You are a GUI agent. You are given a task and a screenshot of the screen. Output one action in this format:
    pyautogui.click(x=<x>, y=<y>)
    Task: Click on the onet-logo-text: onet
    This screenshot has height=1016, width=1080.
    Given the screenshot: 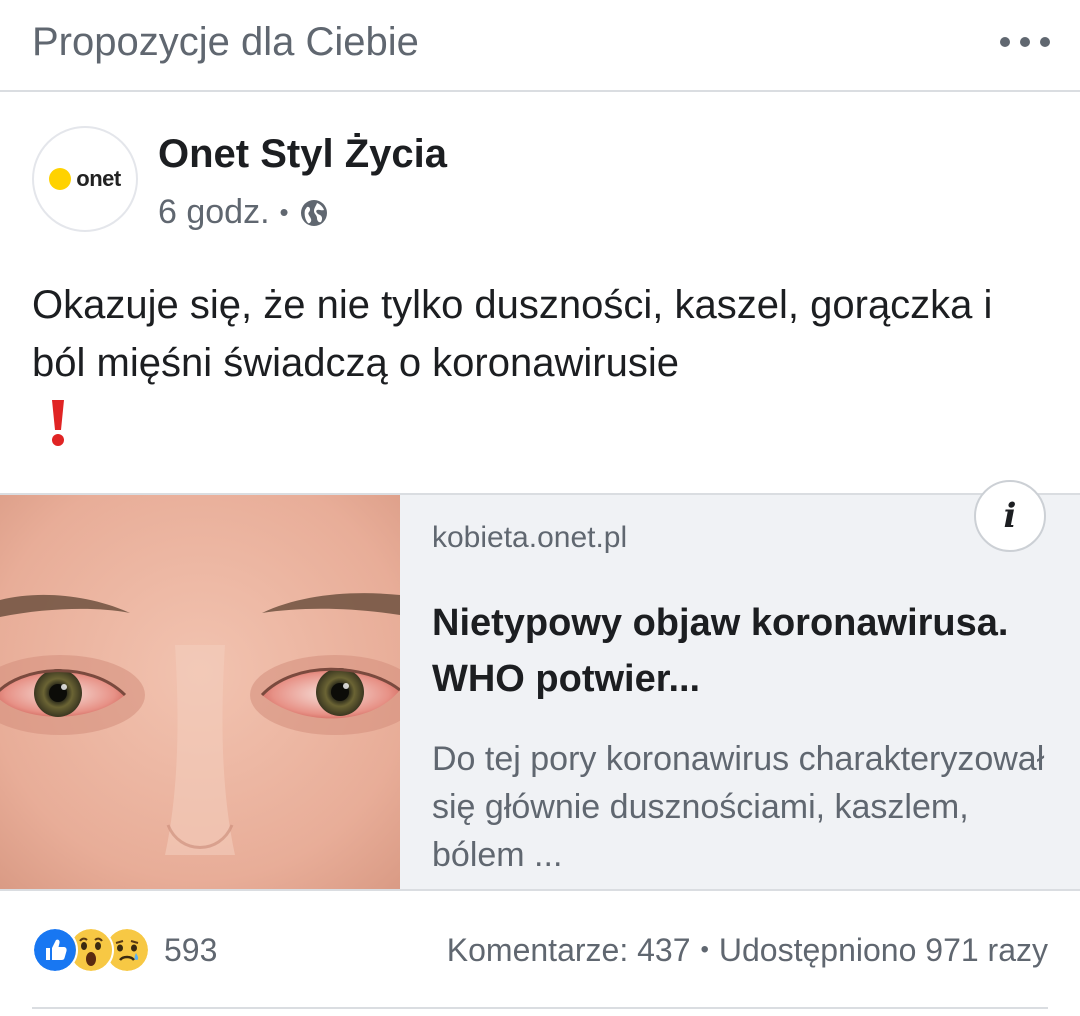 What is the action you would take?
    pyautogui.click(x=98, y=178)
    